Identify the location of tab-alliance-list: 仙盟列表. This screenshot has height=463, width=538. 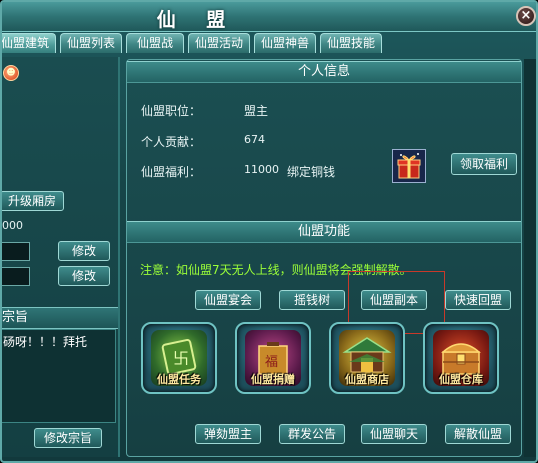
(91, 43).